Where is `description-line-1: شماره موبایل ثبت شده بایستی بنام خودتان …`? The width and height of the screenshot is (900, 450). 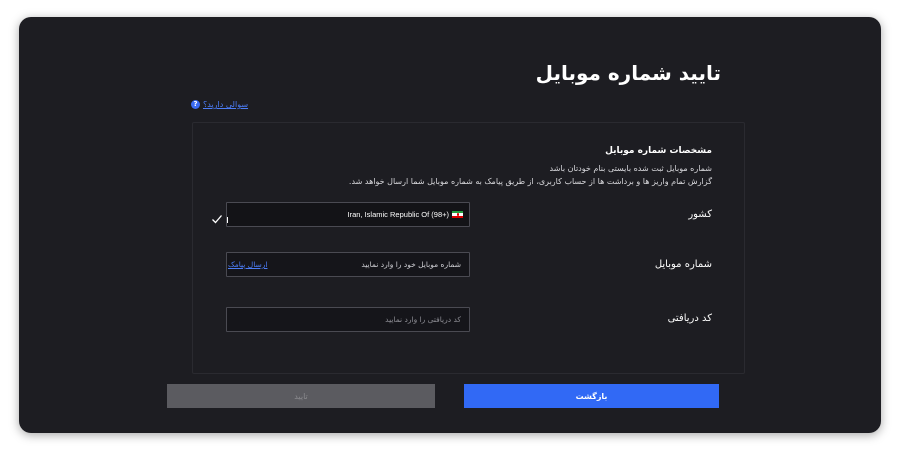 description-line-1: شماره موبایل ثبت شده بایستی بنام خودتان … is located at coordinates (630, 168).